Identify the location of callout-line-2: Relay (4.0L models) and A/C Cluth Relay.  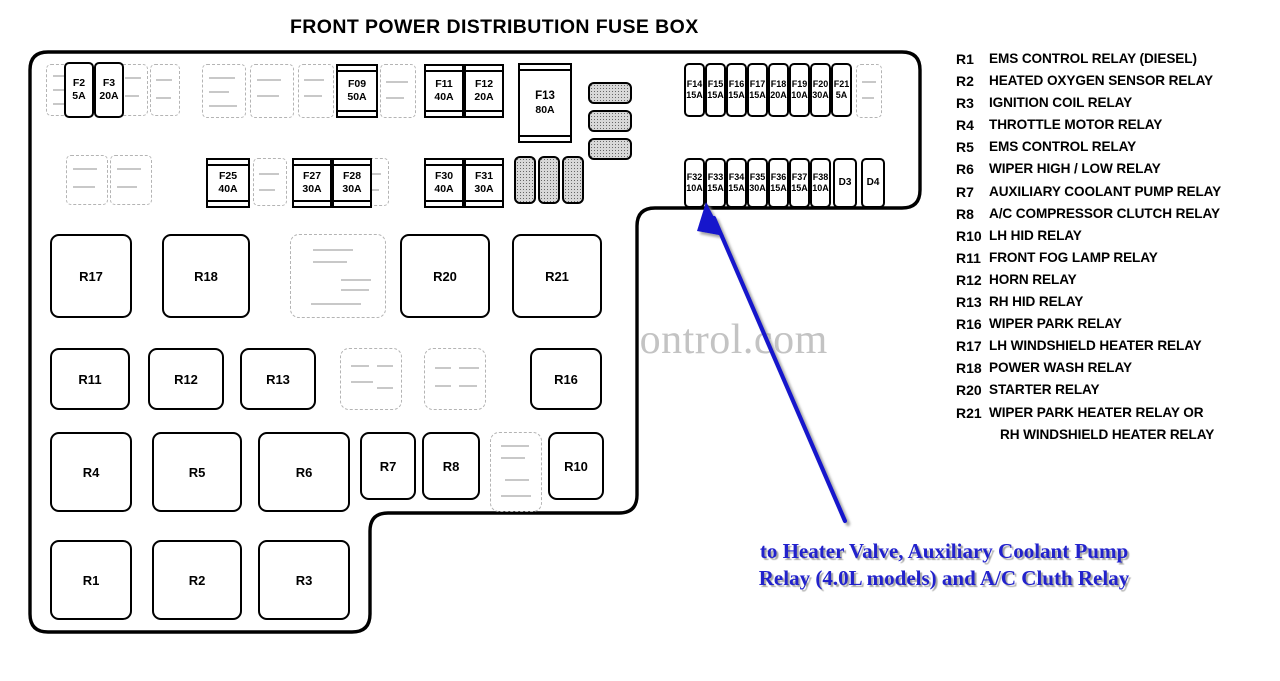
(944, 577).